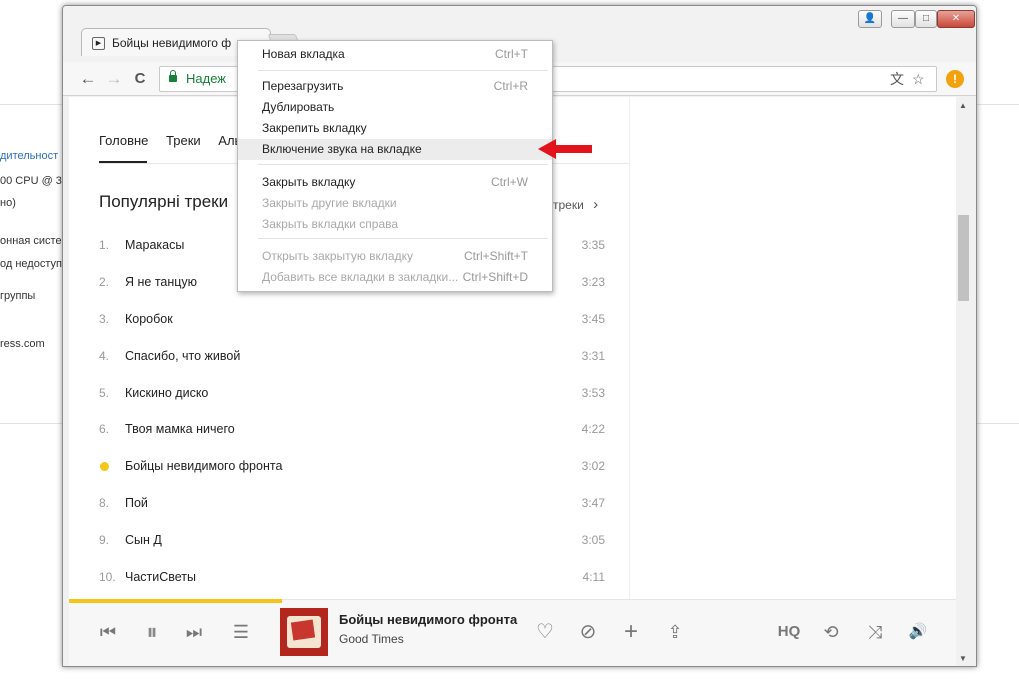  Describe the element at coordinates (903, 19) in the screenshot. I see `minimize-button: —` at that location.